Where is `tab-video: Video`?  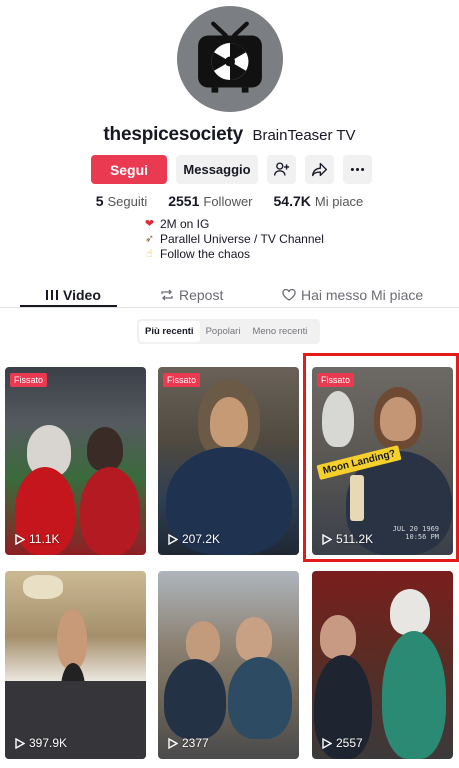
tab-video: Video is located at coordinates (73, 295).